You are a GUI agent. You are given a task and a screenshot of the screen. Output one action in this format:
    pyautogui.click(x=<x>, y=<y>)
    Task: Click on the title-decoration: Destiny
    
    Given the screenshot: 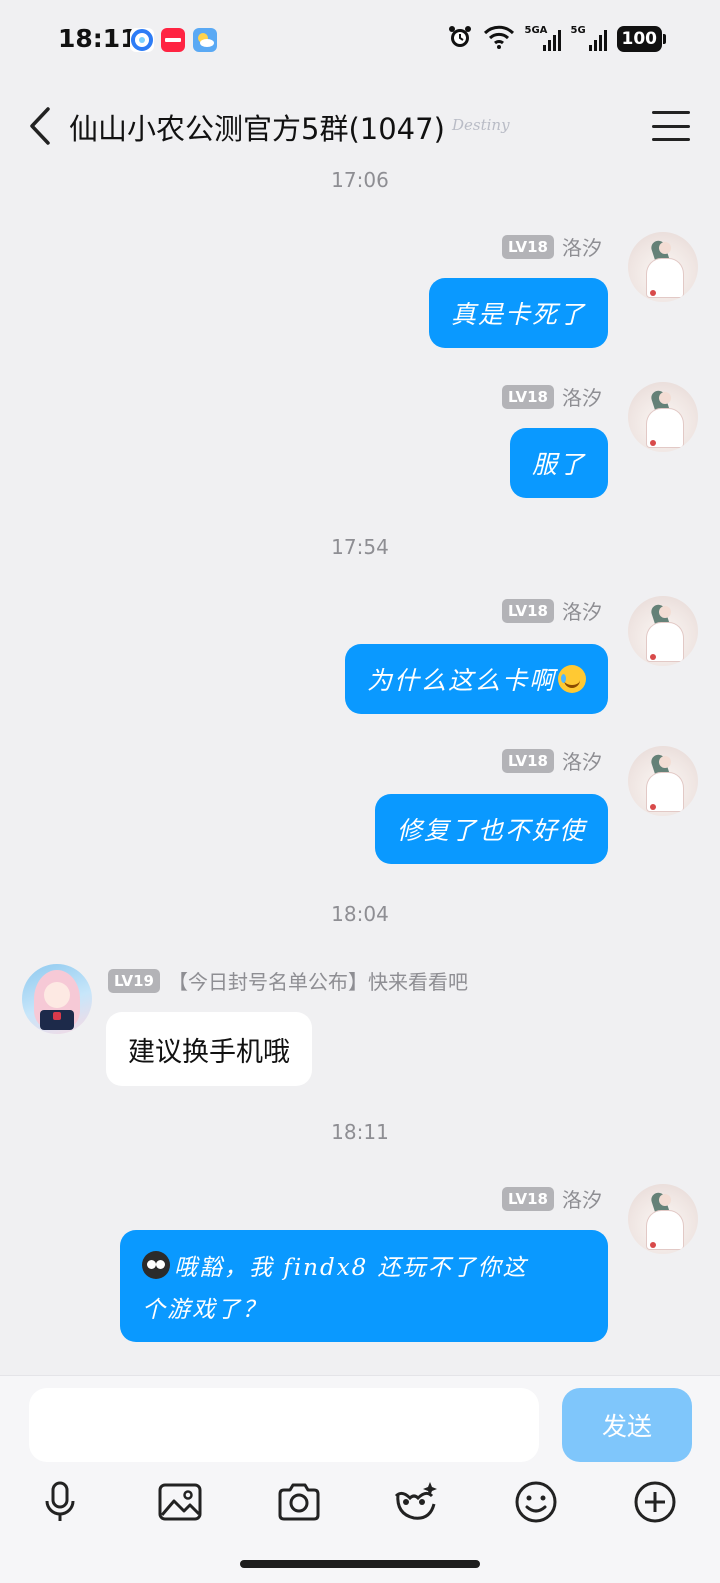 What is the action you would take?
    pyautogui.click(x=481, y=125)
    